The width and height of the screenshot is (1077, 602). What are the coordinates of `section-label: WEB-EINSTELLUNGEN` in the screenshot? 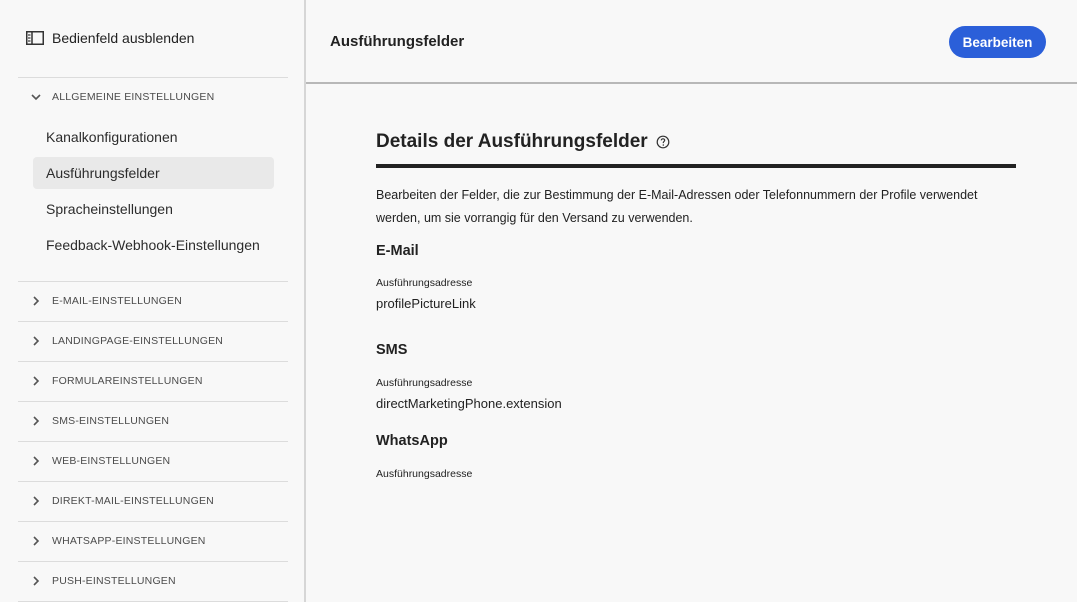 It's located at (111, 461).